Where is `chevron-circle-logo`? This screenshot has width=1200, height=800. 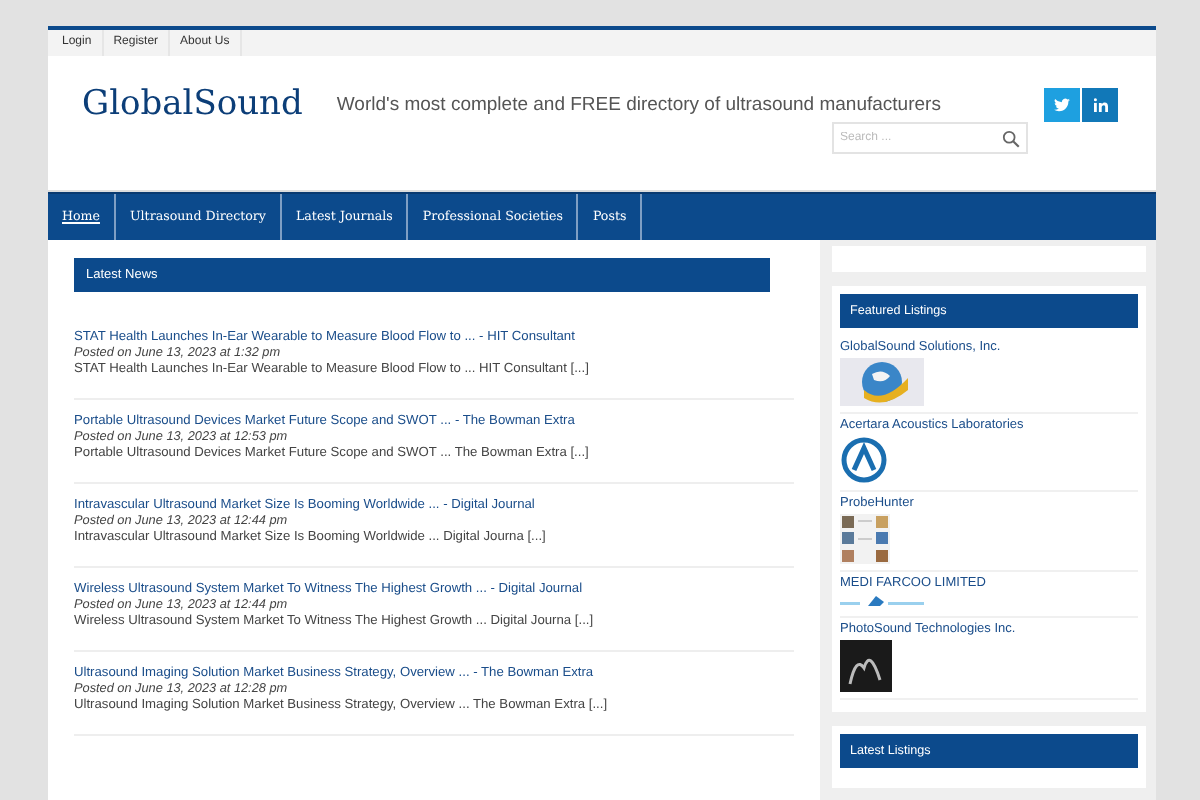 chevron-circle-logo is located at coordinates (864, 460).